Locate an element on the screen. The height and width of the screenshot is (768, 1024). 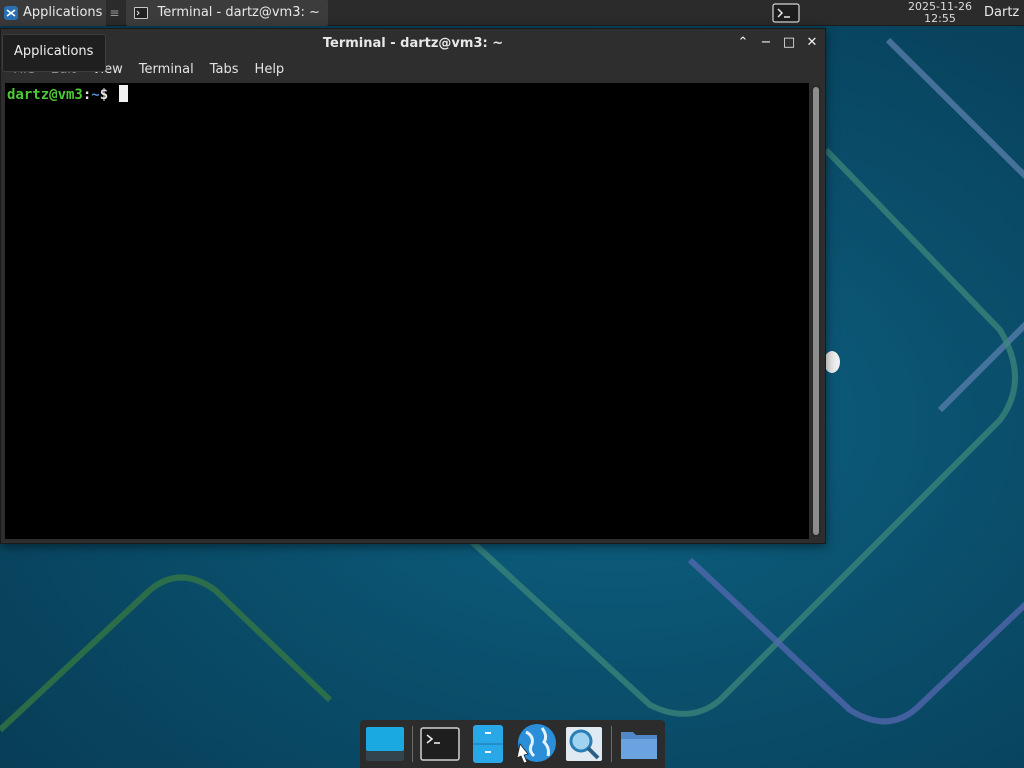
shade-button: ⌃ is located at coordinates (743, 43).